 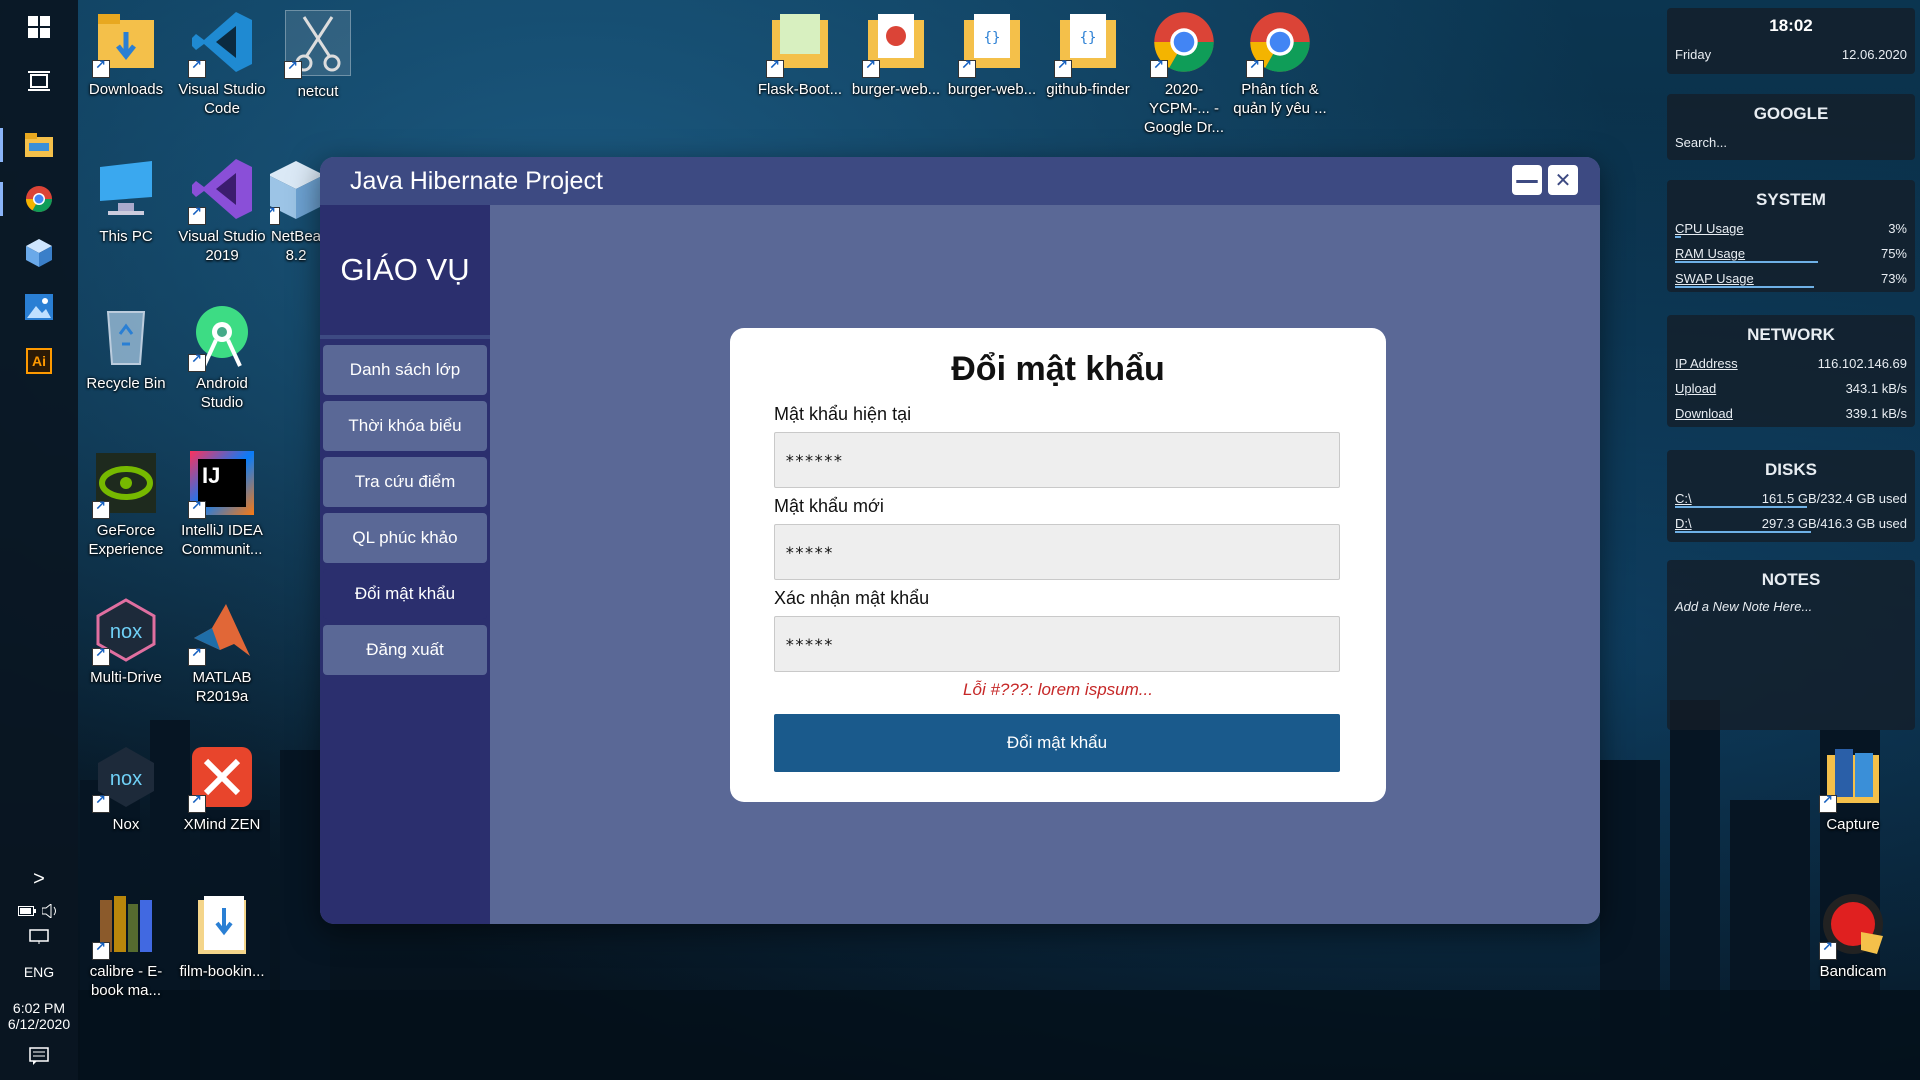 I want to click on 3d-box-icon, so click(x=39, y=253).